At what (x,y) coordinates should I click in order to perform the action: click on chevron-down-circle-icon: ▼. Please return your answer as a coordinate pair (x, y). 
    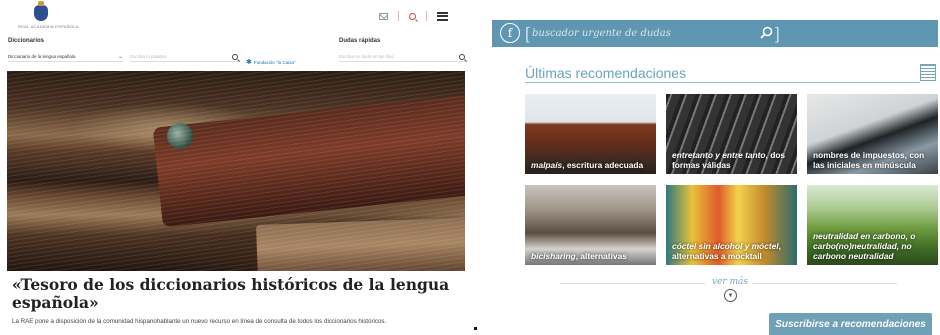
    Looking at the image, I should click on (730, 295).